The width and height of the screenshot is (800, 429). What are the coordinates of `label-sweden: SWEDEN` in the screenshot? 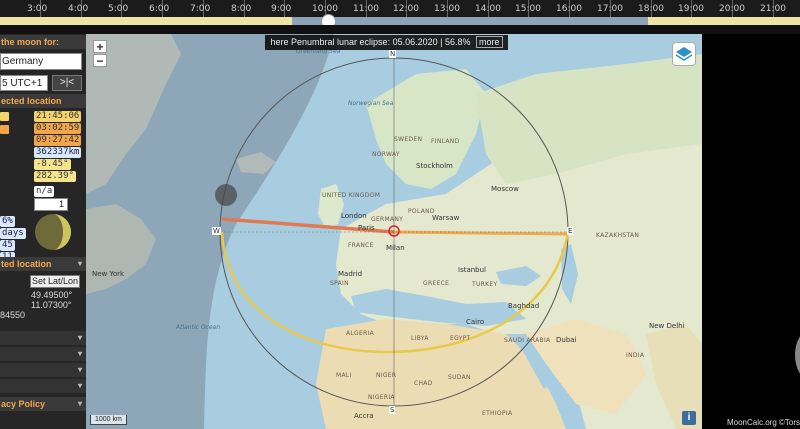 It's located at (408, 139).